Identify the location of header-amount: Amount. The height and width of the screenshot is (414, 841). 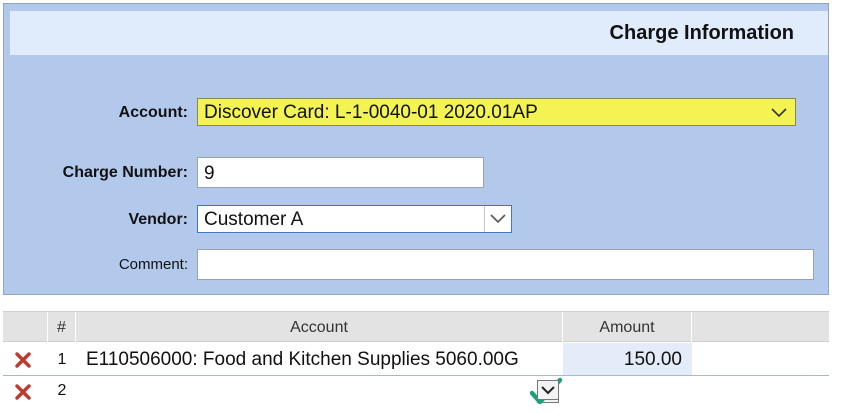
(627, 327).